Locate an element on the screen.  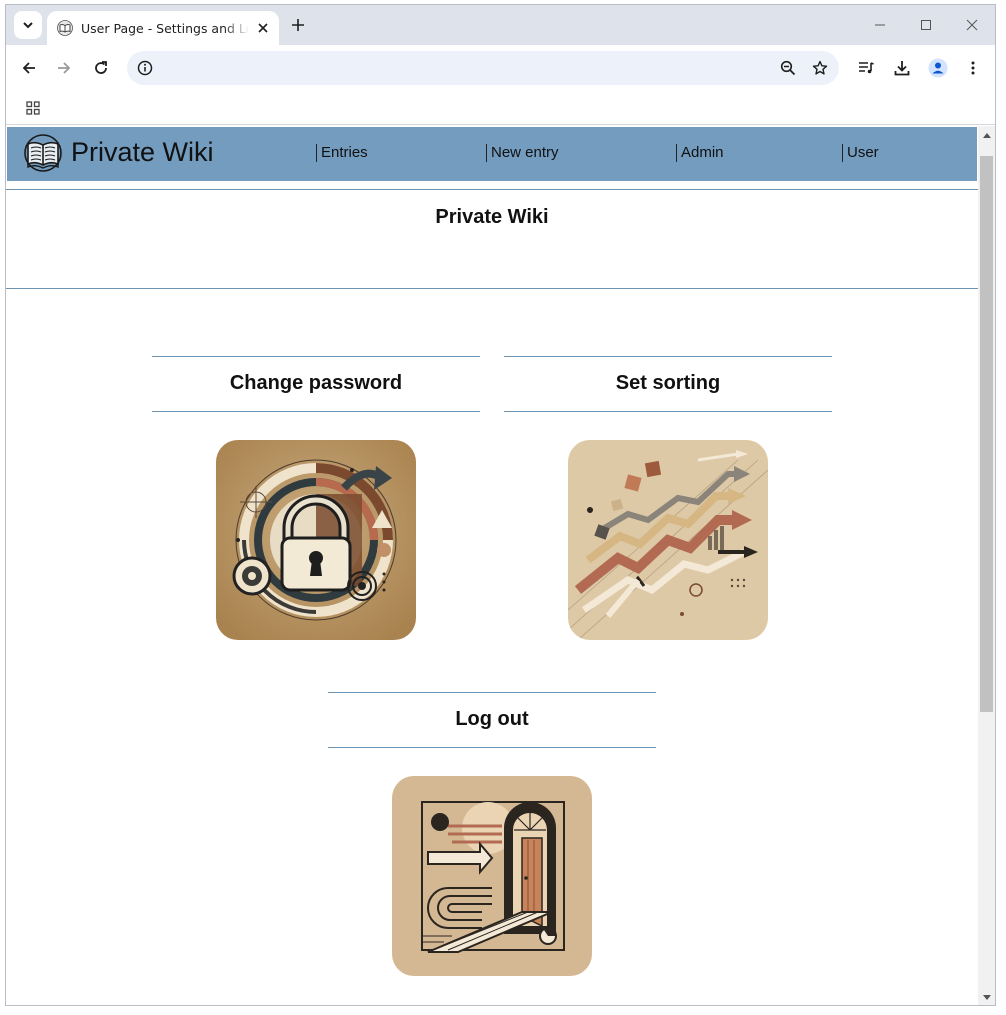
card-change-password: Change password is located at coordinates (316, 498).